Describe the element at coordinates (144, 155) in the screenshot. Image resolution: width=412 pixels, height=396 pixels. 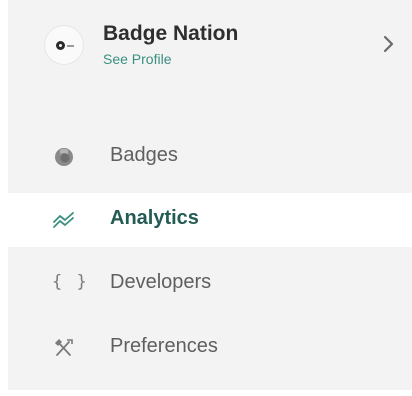
I see `nav-label-badges: Badges` at that location.